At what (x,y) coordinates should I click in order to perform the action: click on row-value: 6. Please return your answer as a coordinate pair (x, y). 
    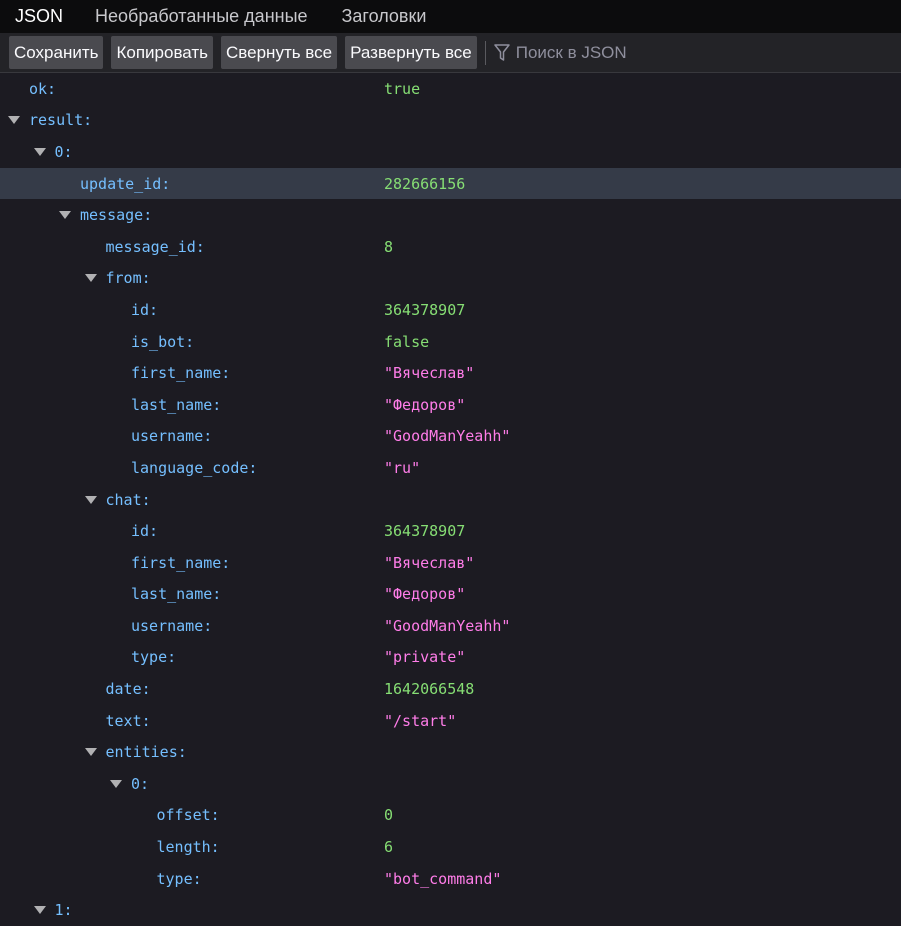
    Looking at the image, I should click on (389, 847).